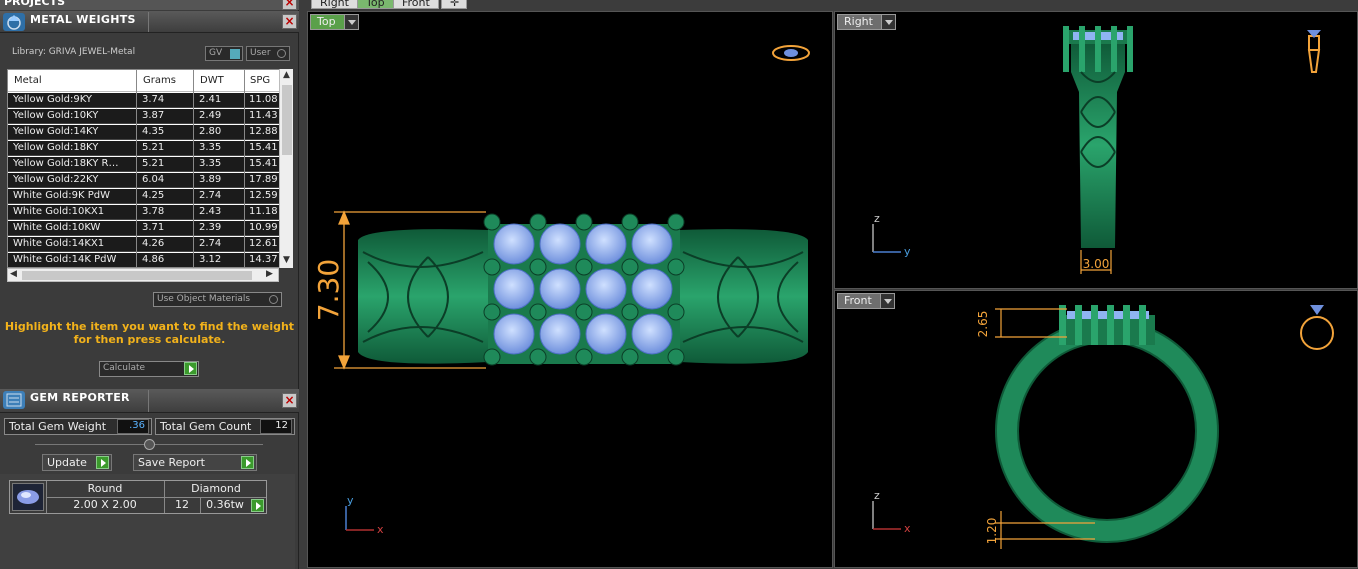  What do you see at coordinates (149, 369) in the screenshot?
I see `calculate-button: Calculate` at bounding box center [149, 369].